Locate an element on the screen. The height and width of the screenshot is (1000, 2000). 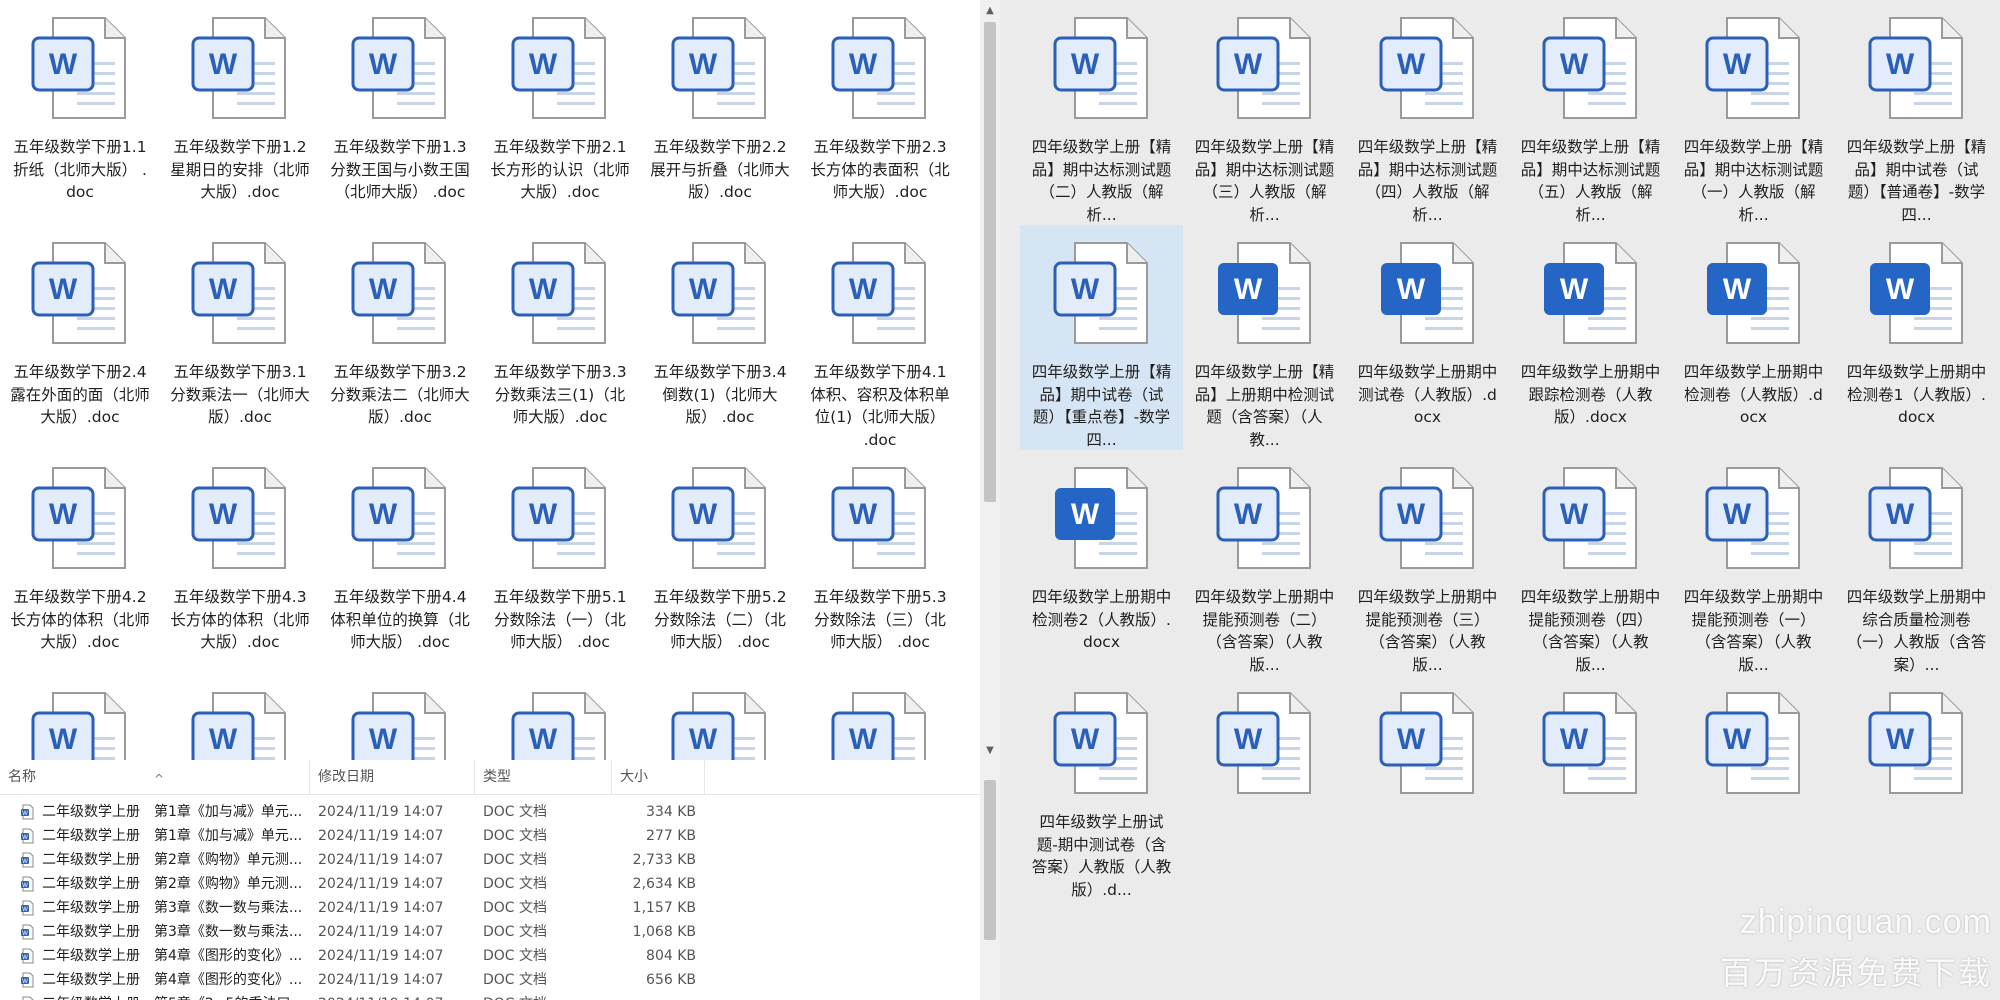
file-tile: W 五年级数学下册1.3分数王国与小数王国（北师大版） .doc is located at coordinates (400, 112).